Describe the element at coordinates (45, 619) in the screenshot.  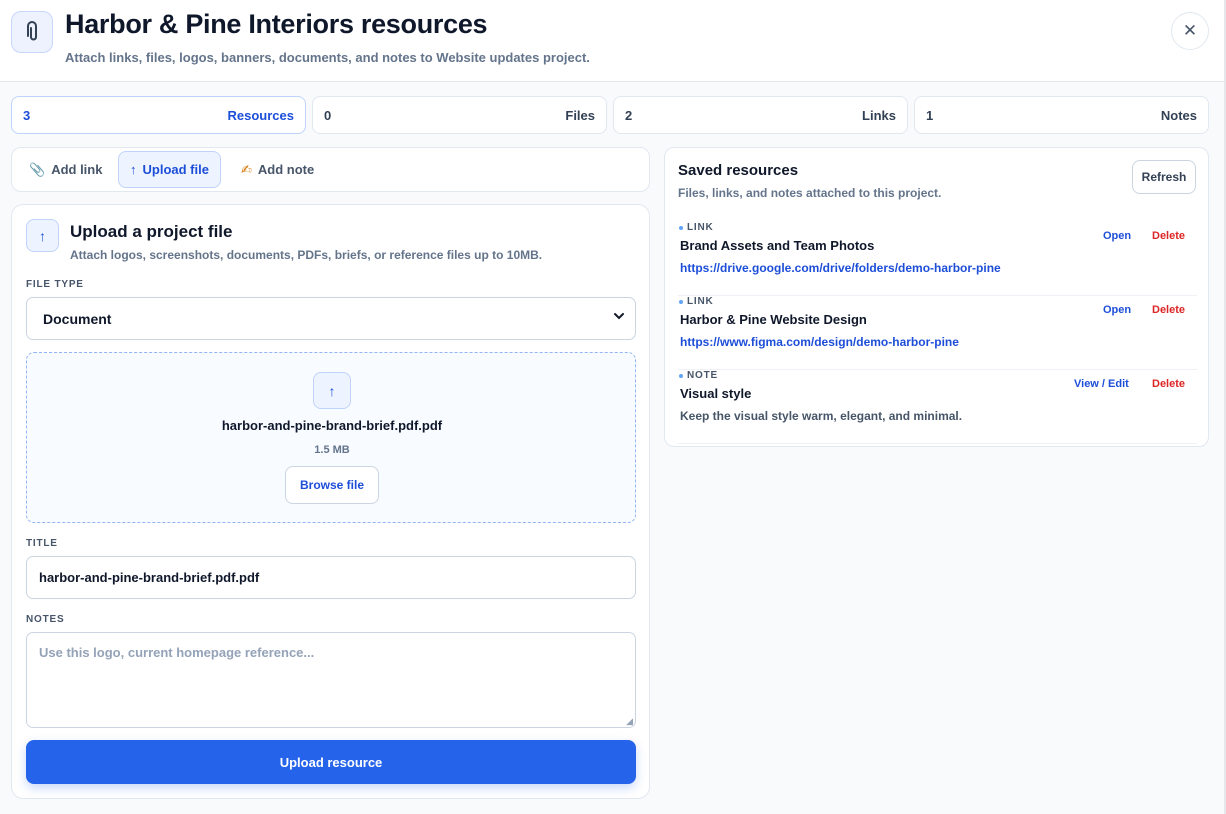
I see `notes-label: NOTES` at that location.